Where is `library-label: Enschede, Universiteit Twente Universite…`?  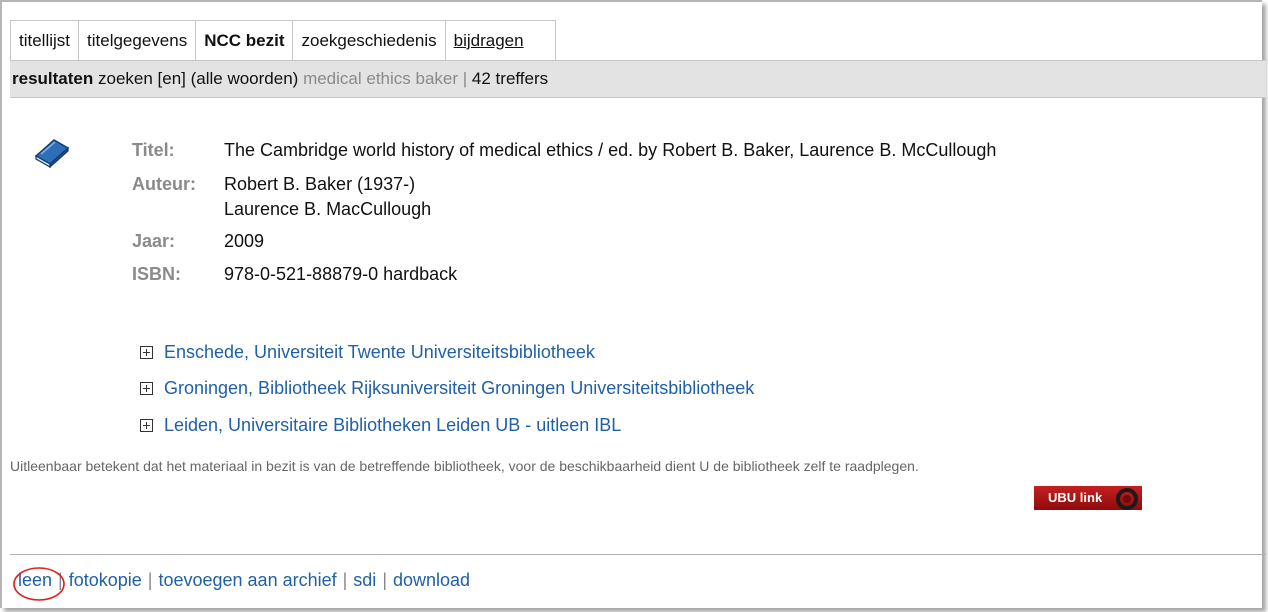 library-label: Enschede, Universiteit Twente Universite… is located at coordinates (379, 352).